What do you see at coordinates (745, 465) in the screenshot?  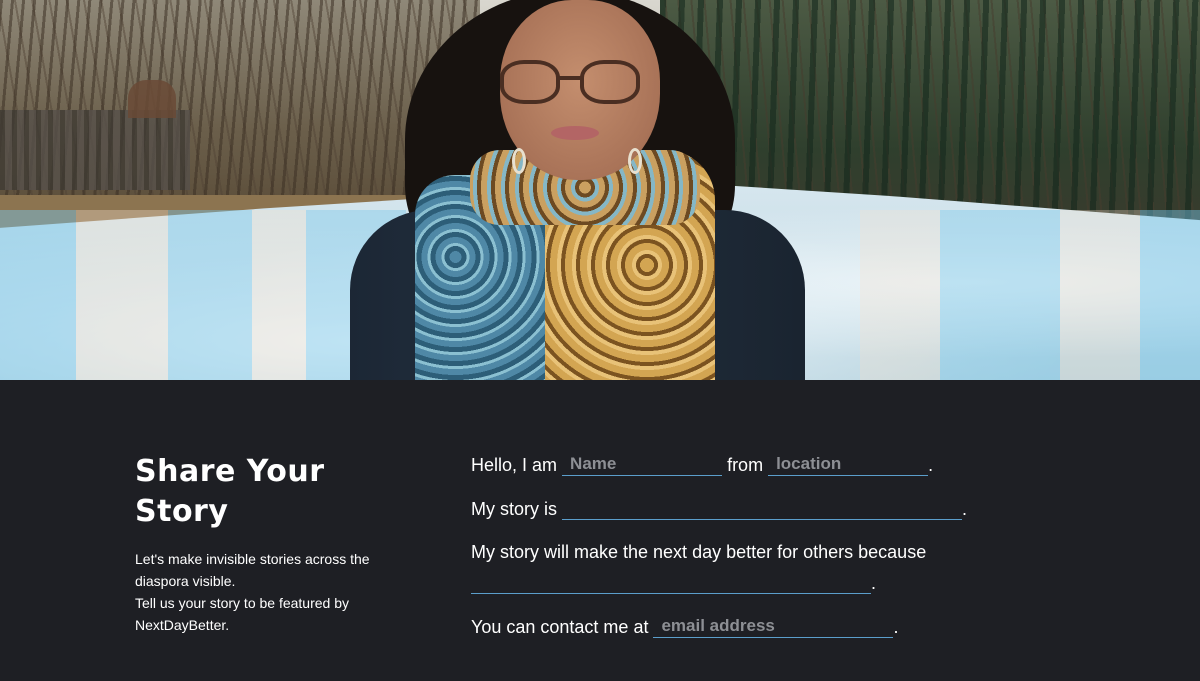 I see `from-label: from` at bounding box center [745, 465].